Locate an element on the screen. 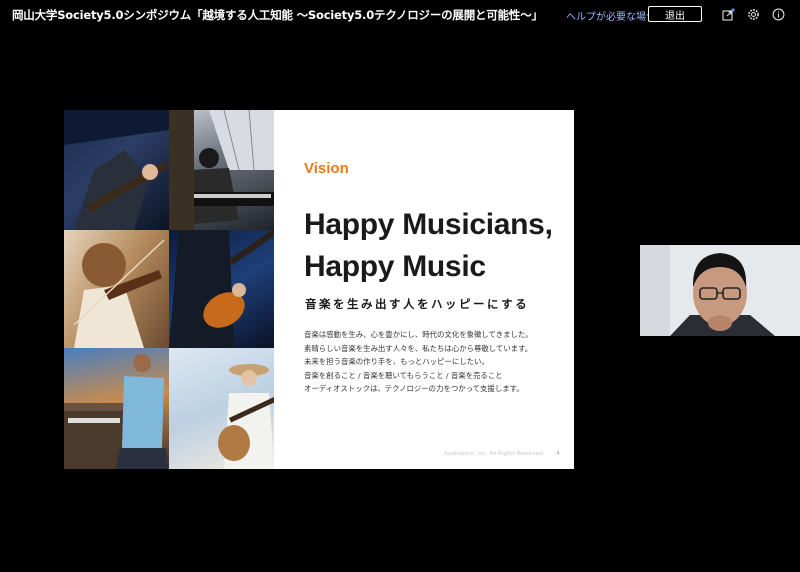  slide-subhead: 音楽を生み出す人をハッピーにする is located at coordinates (417, 304).